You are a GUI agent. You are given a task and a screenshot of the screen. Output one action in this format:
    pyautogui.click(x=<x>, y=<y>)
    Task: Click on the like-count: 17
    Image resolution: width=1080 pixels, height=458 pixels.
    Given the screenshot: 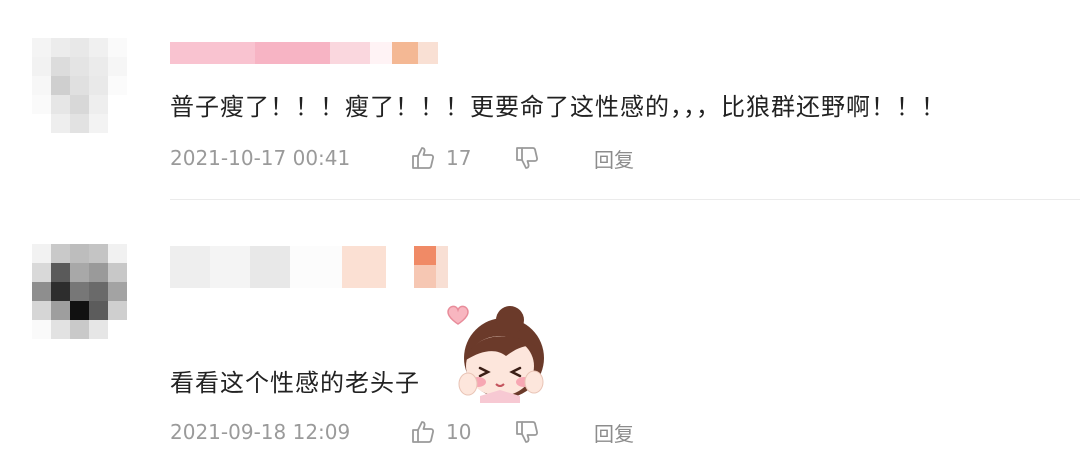 What is the action you would take?
    pyautogui.click(x=459, y=158)
    